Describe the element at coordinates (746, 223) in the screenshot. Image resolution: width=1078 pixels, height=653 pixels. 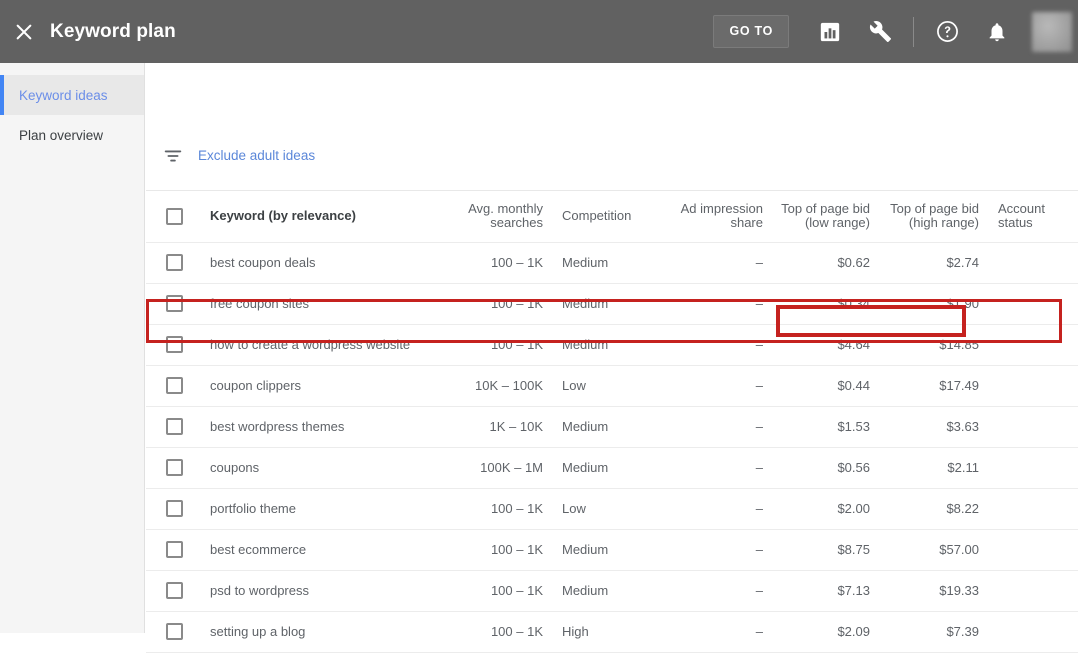
I see `column-header-ais-line2: share` at that location.